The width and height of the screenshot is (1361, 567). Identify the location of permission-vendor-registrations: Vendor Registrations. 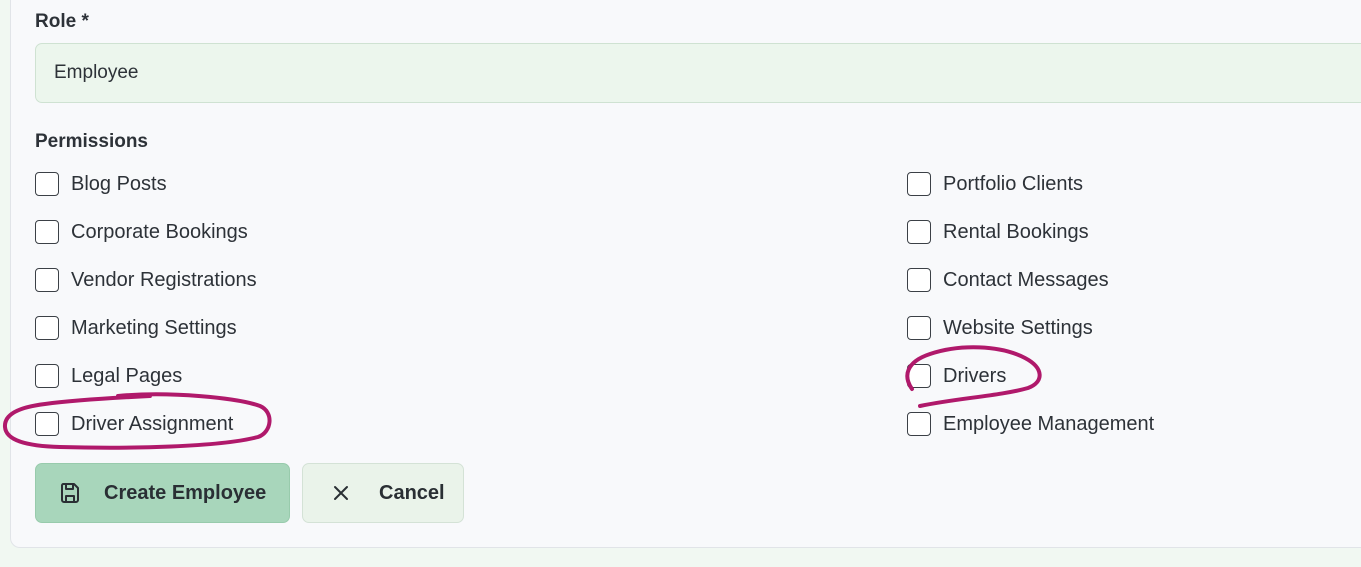
(146, 280).